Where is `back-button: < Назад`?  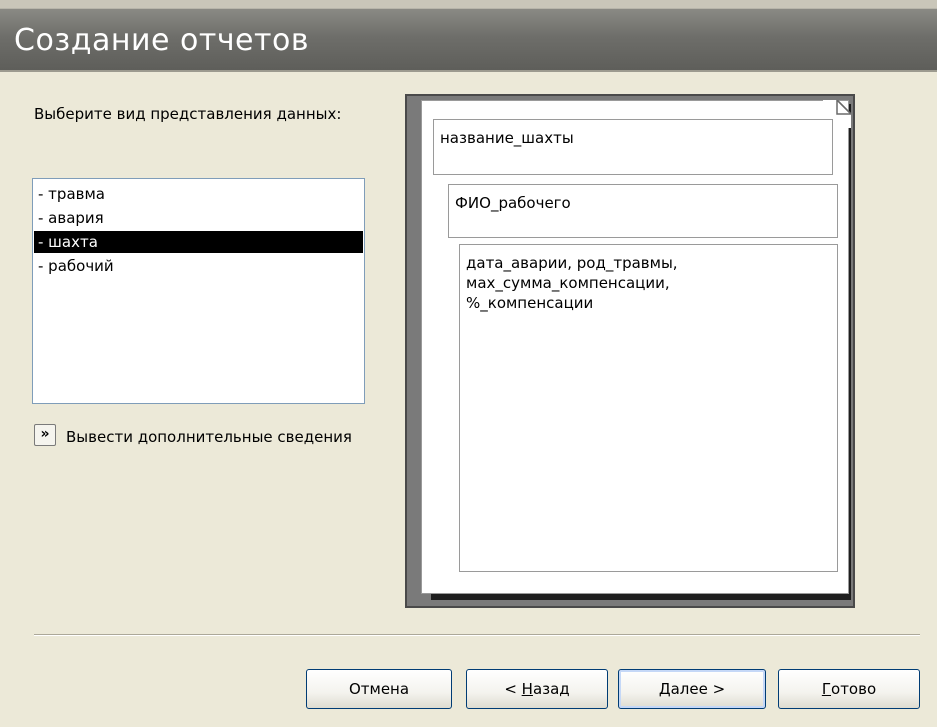
back-button: < Назад is located at coordinates (537, 689).